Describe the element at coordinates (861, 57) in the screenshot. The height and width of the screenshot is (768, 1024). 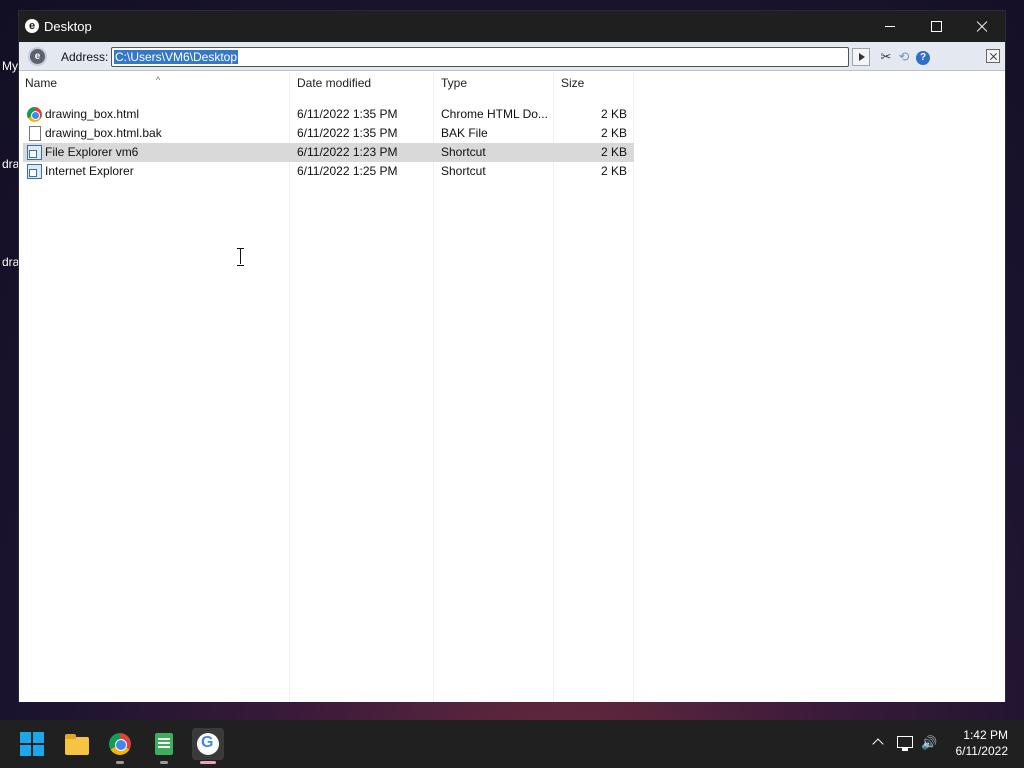
I see `go-arrow-icon` at that location.